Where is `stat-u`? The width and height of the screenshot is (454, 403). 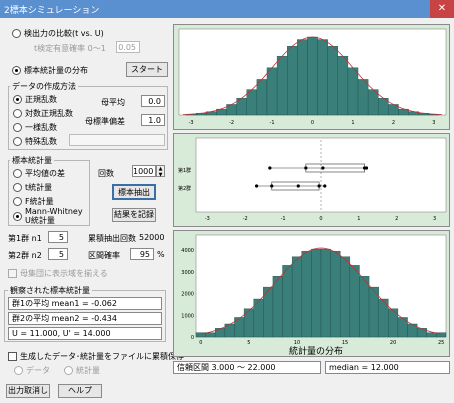 stat-u is located at coordinates (19, 216).